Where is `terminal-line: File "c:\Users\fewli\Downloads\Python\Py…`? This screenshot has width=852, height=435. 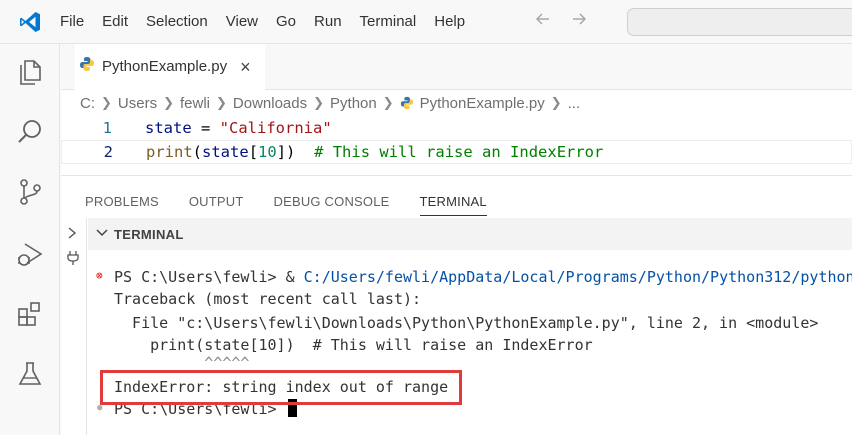 terminal-line: File "c:\Users\fewli\Downloads\Python\Py… is located at coordinates (466, 323).